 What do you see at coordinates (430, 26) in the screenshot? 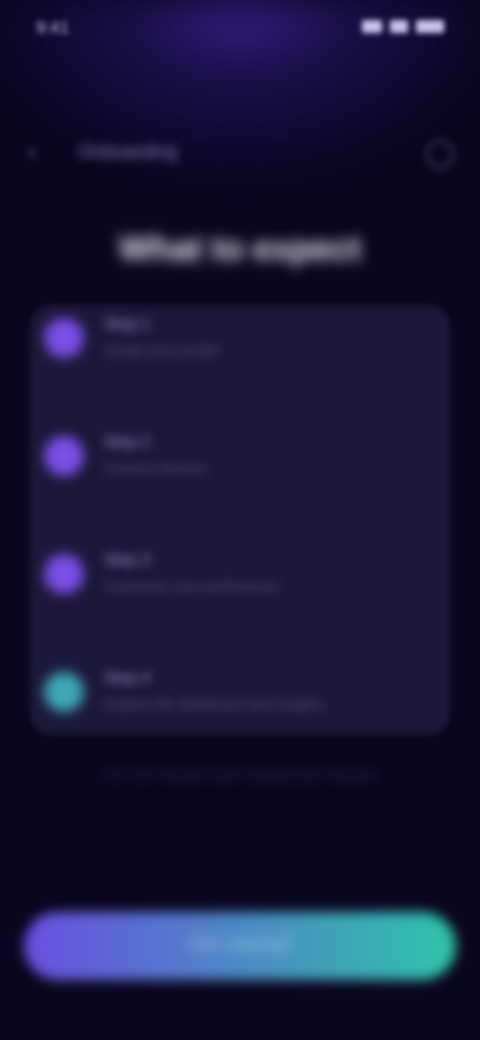
I see `battery-icon` at bounding box center [430, 26].